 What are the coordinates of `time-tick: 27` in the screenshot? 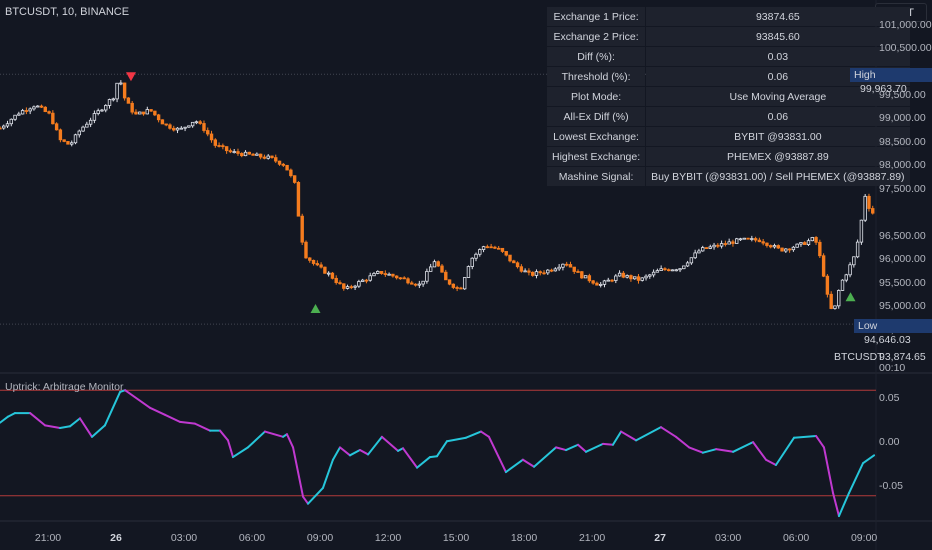 It's located at (660, 538).